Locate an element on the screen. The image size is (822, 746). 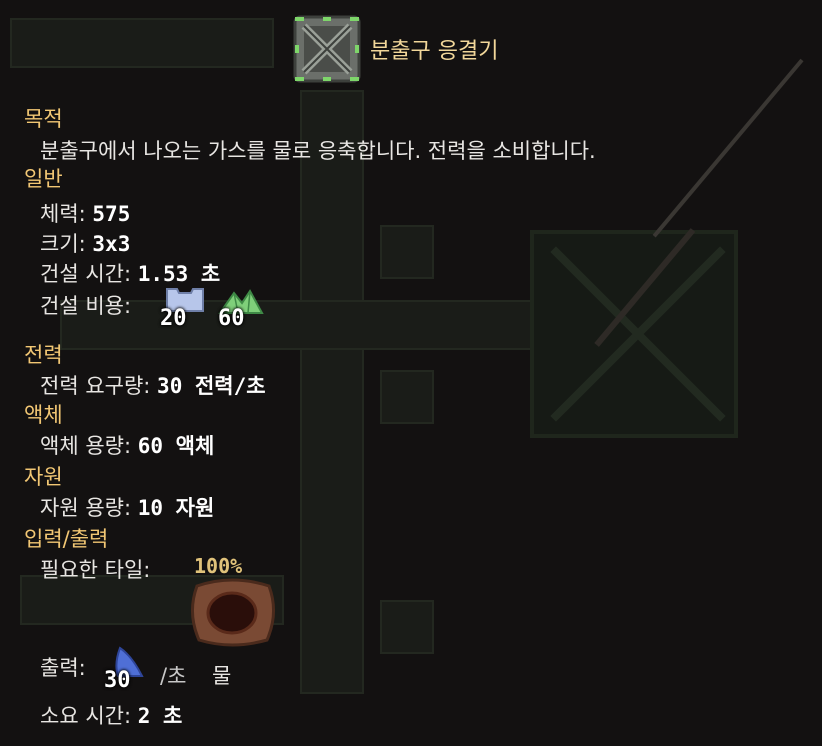
cost-amount-2: 60 is located at coordinates (231, 318).